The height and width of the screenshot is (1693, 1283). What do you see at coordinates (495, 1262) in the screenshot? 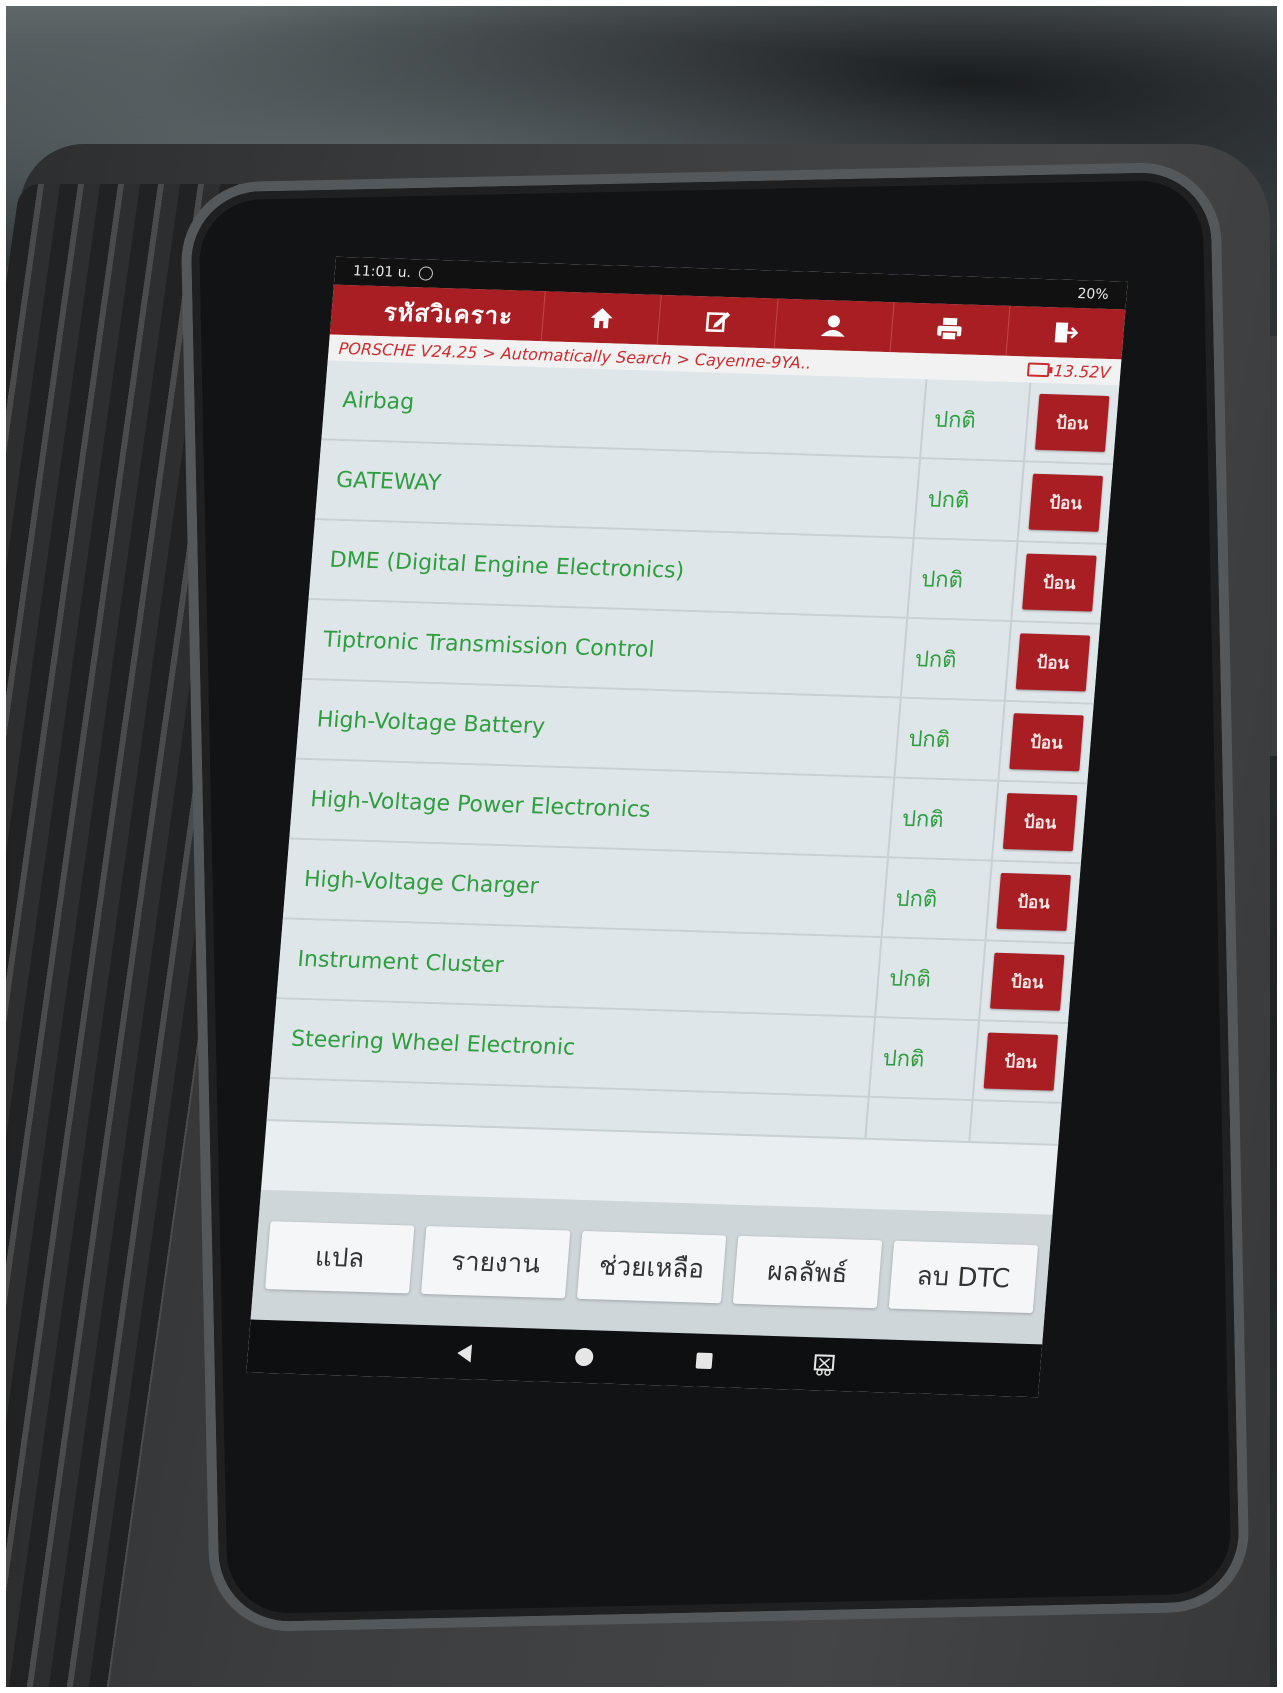
I see `report-button: รายงาน` at bounding box center [495, 1262].